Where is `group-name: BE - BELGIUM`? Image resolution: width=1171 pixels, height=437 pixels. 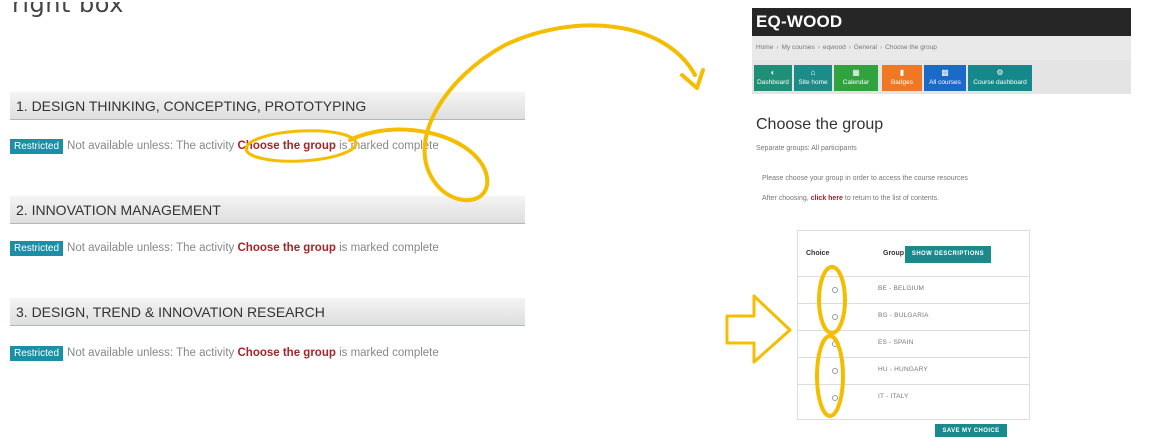 group-name: BE - BELGIUM is located at coordinates (901, 288).